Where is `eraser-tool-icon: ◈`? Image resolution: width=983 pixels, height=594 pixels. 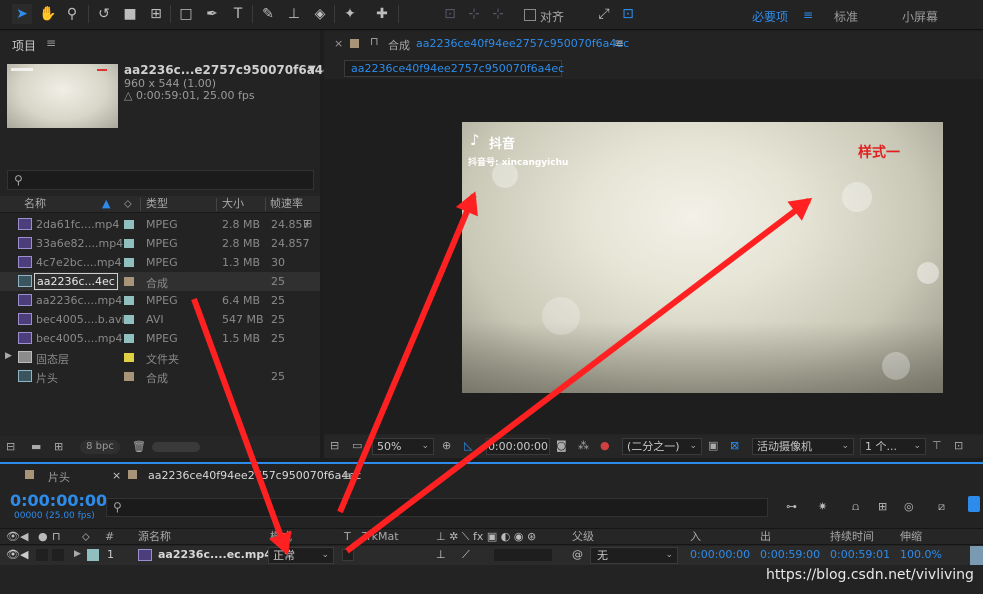
eraser-tool-icon: ◈ is located at coordinates (320, 14).